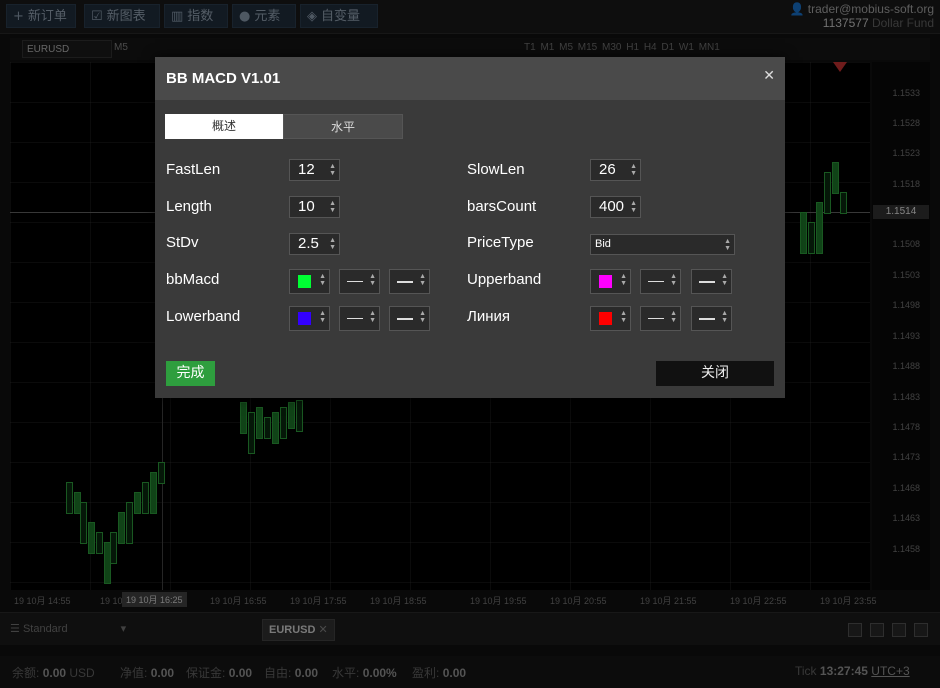  I want to click on tab-overview: 概述, so click(224, 126).